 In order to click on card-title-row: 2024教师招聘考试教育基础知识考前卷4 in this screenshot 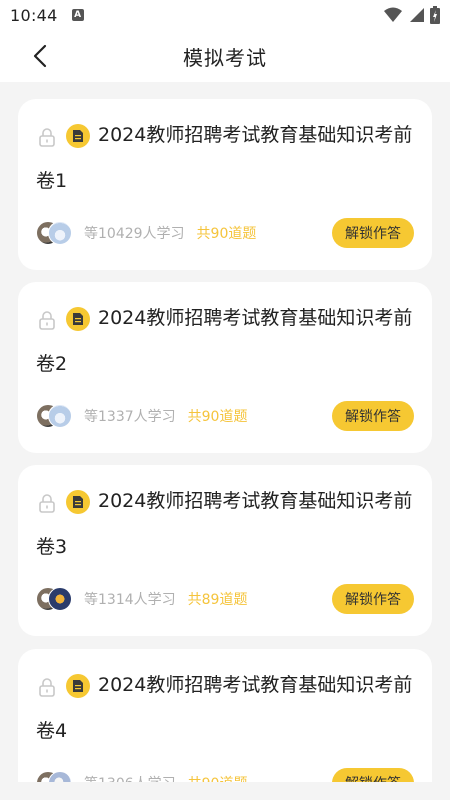, I will do `click(226, 713)`.